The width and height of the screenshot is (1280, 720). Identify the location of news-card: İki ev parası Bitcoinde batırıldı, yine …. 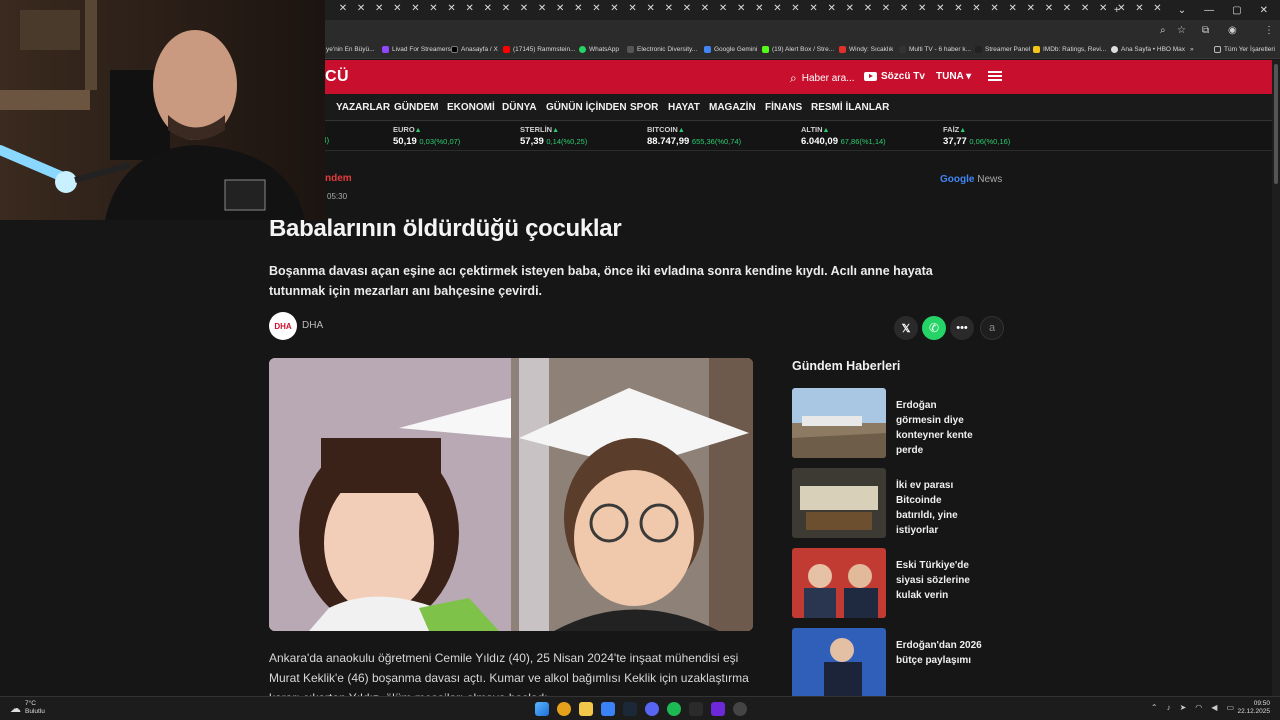
(886, 503).